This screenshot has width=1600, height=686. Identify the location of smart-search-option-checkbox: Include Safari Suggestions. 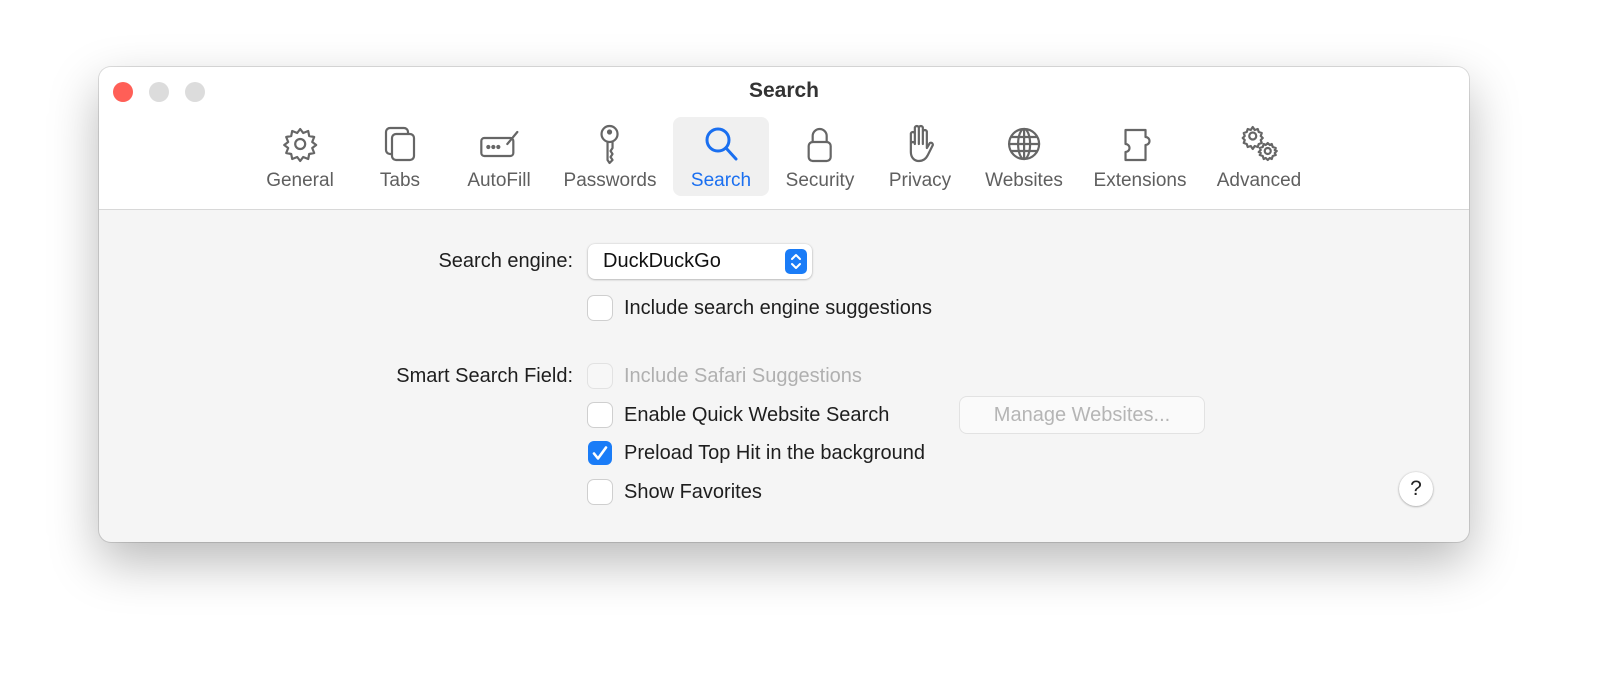
(725, 376).